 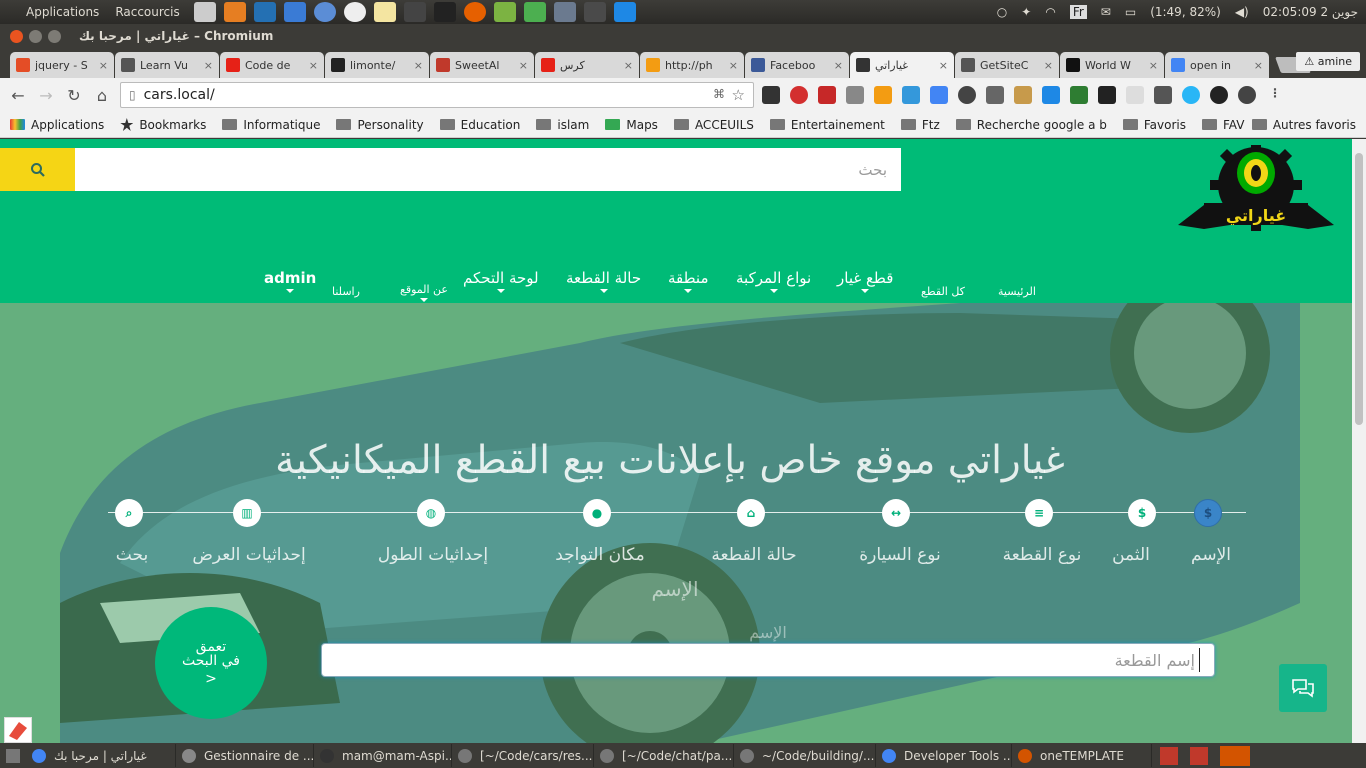 I want to click on files-launcher-icon, so click(x=234, y=12).